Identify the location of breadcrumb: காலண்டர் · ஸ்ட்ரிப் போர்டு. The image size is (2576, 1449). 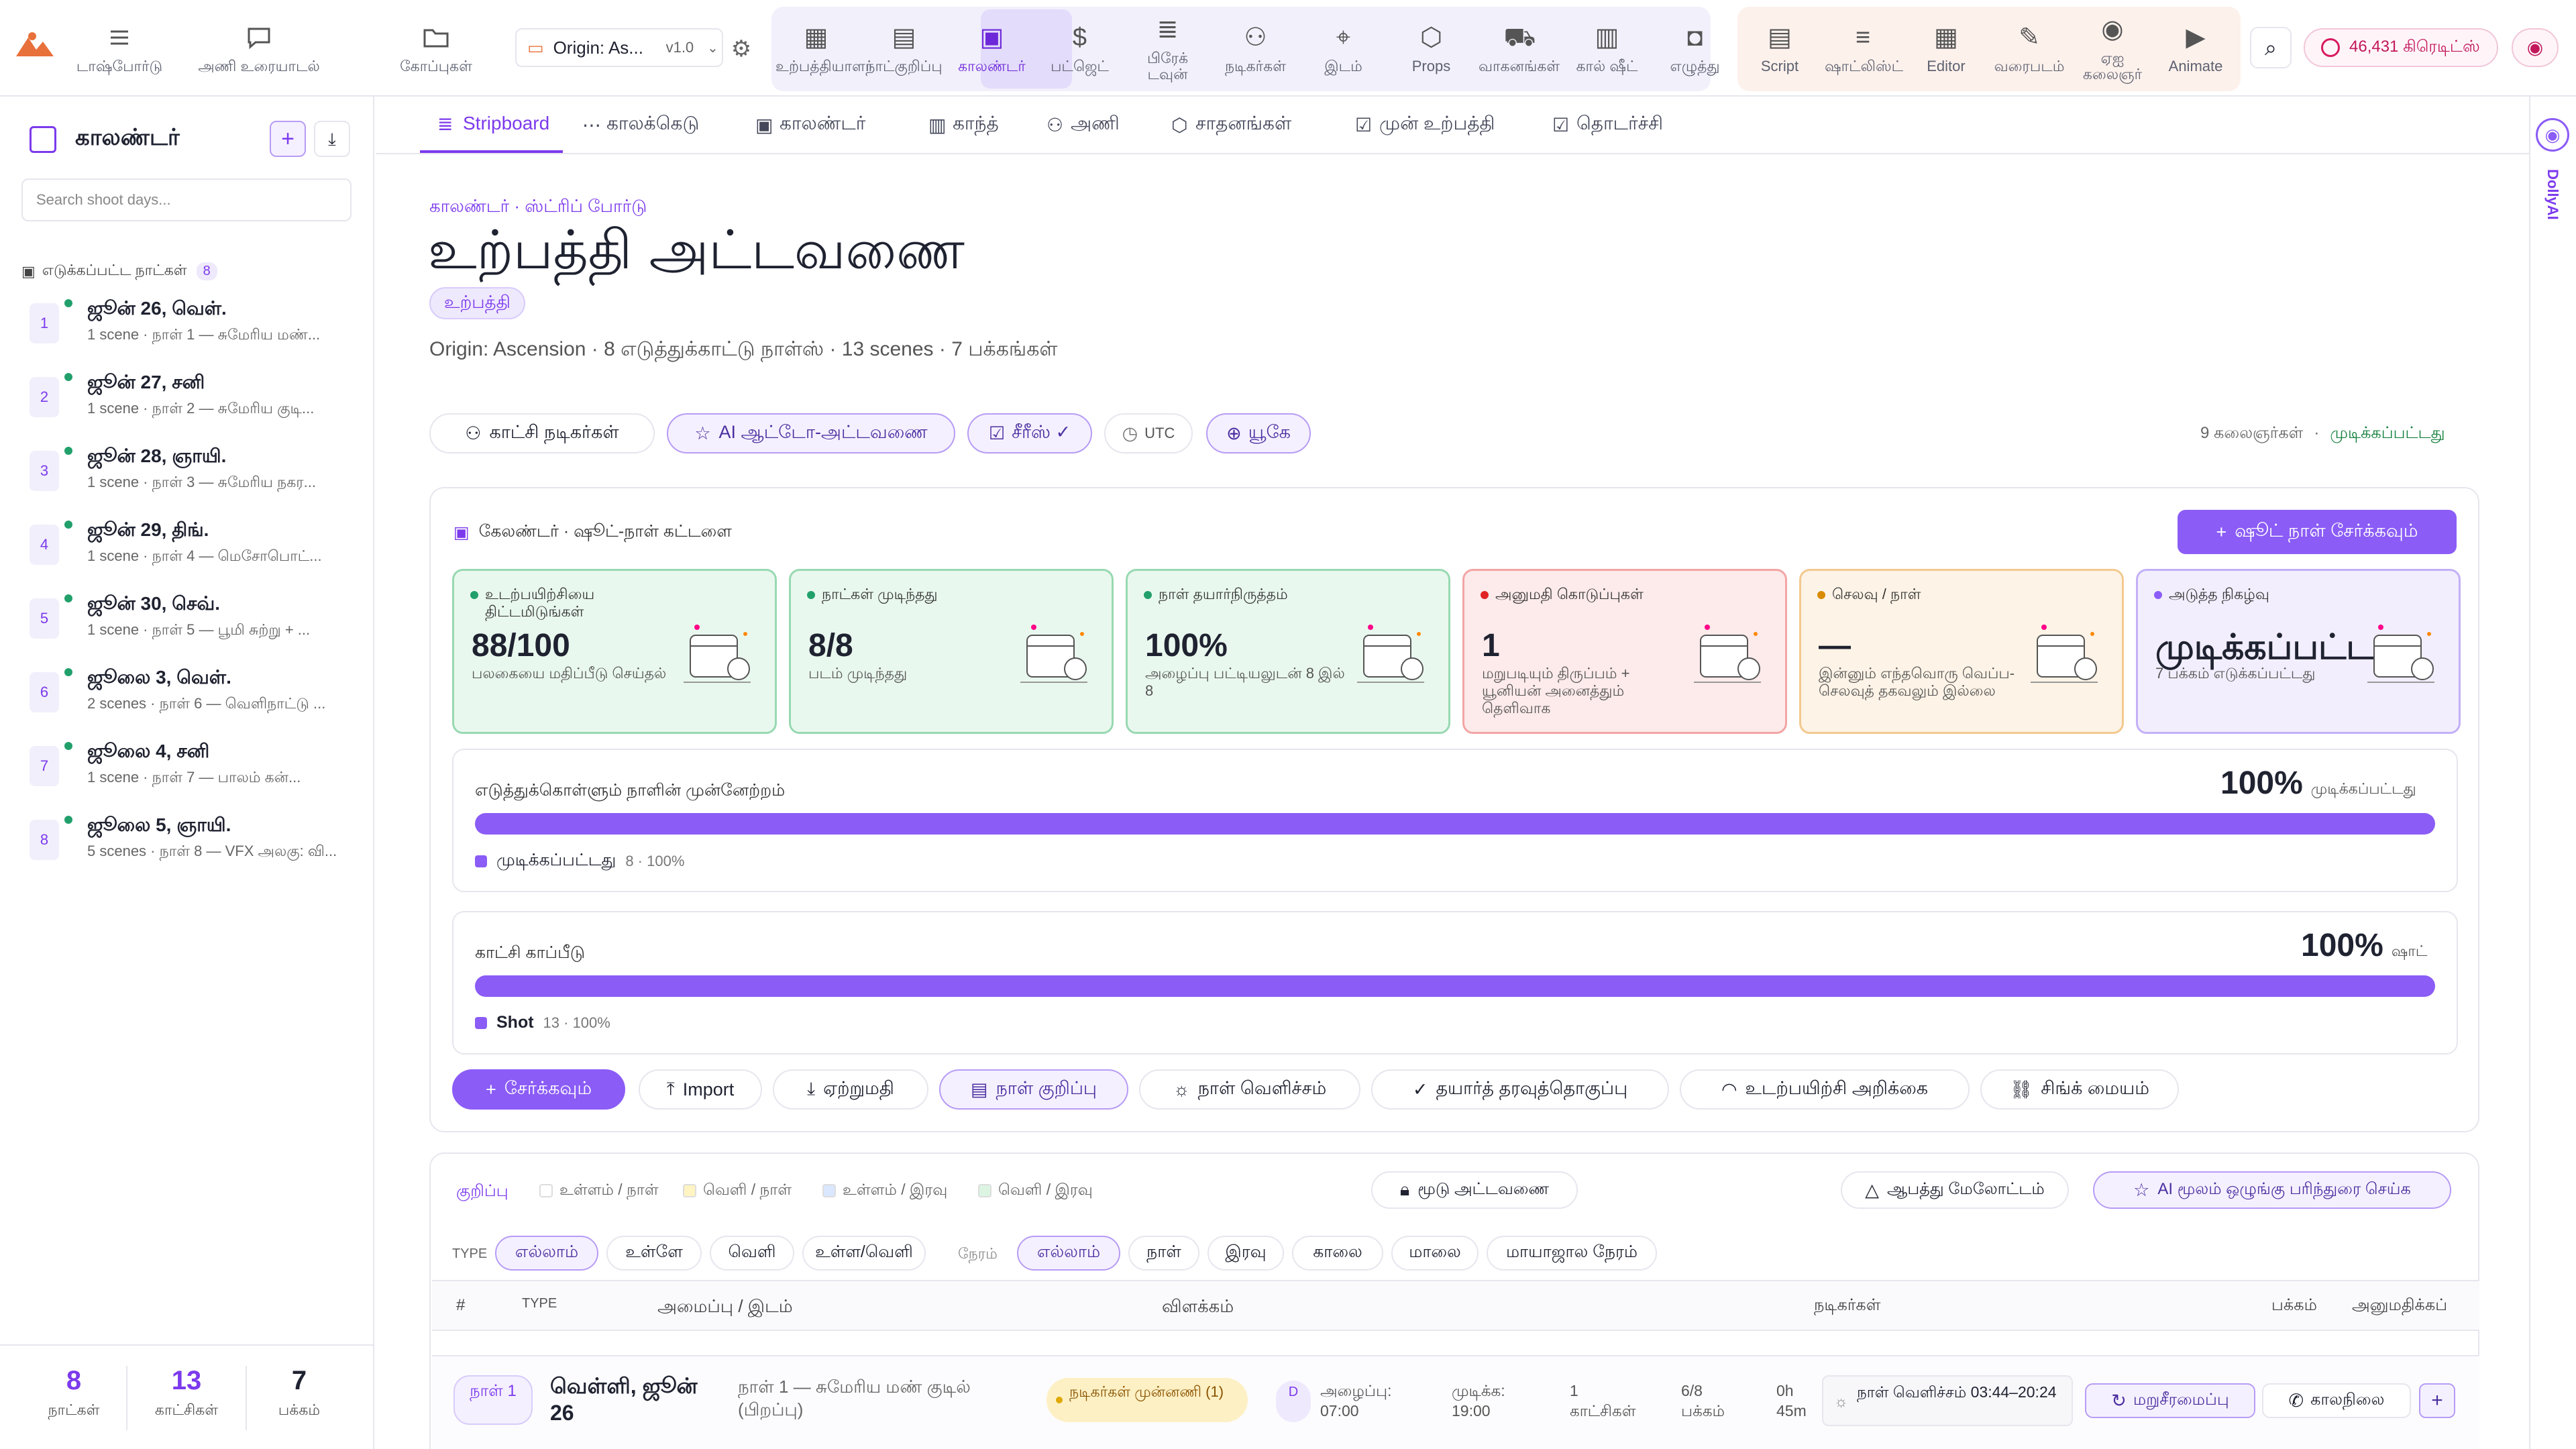
(538, 207).